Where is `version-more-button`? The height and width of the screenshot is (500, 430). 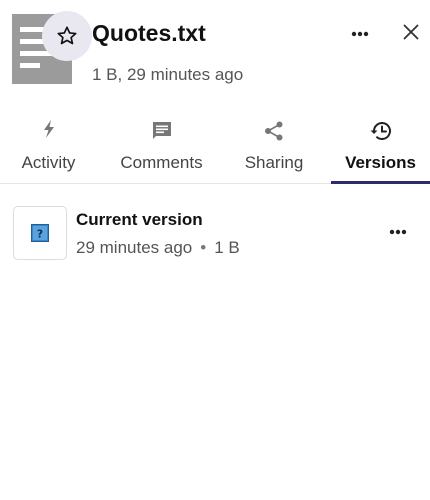
version-more-button is located at coordinates (398, 232).